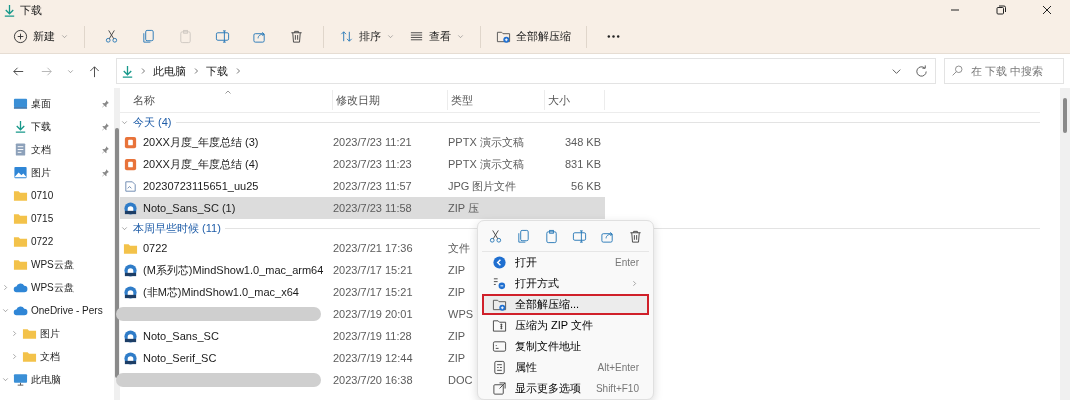 The height and width of the screenshot is (400, 1070). Describe the element at coordinates (130, 186) in the screenshot. I see `image-file-icon` at that location.